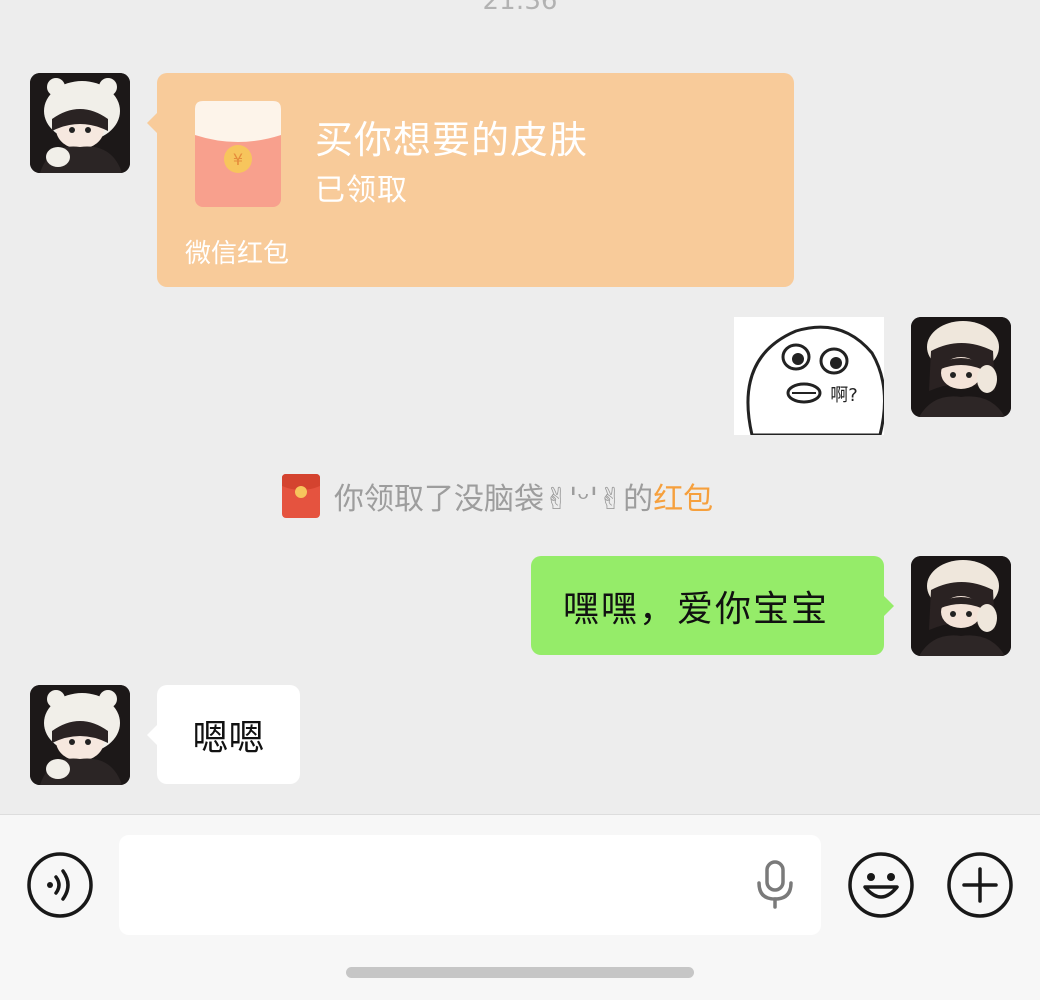 The image size is (1040, 1000). What do you see at coordinates (470, 180) in the screenshot?
I see `red-packet-card: ¥ 买你想要的皮肤 已领取 微信红包` at bounding box center [470, 180].